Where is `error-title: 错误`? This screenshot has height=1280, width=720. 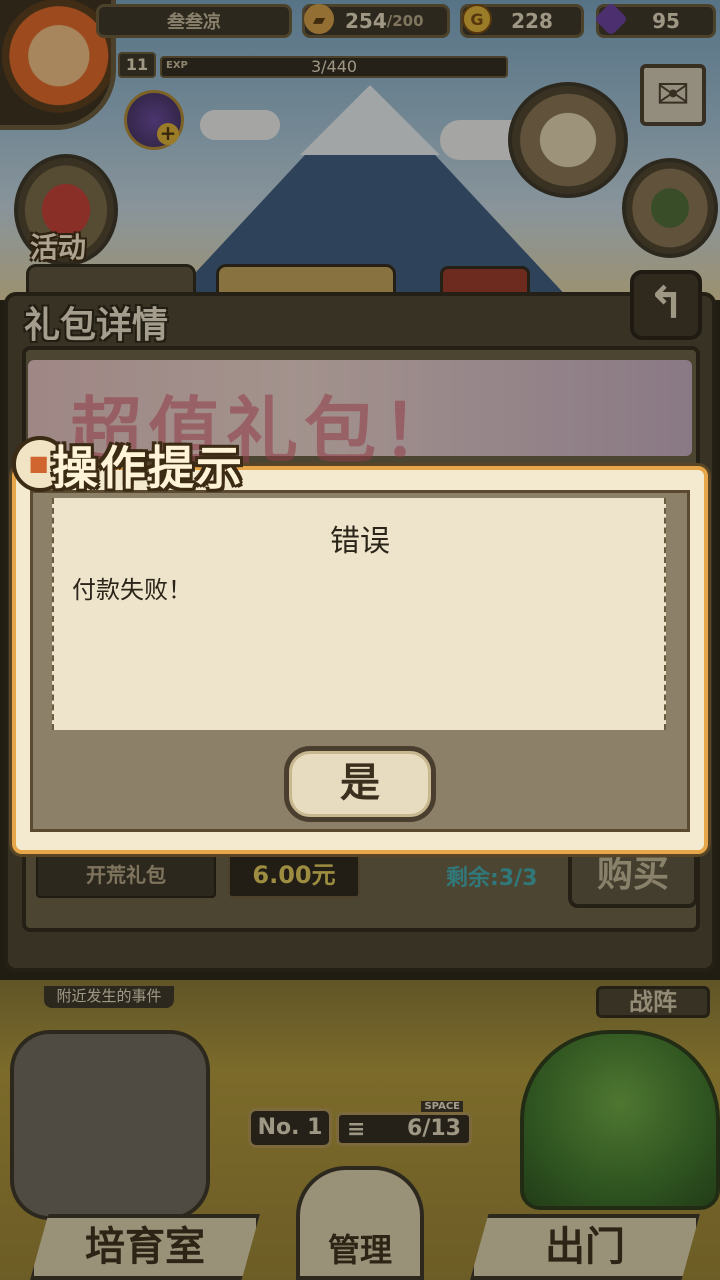 error-title: 错误 is located at coordinates (360, 541).